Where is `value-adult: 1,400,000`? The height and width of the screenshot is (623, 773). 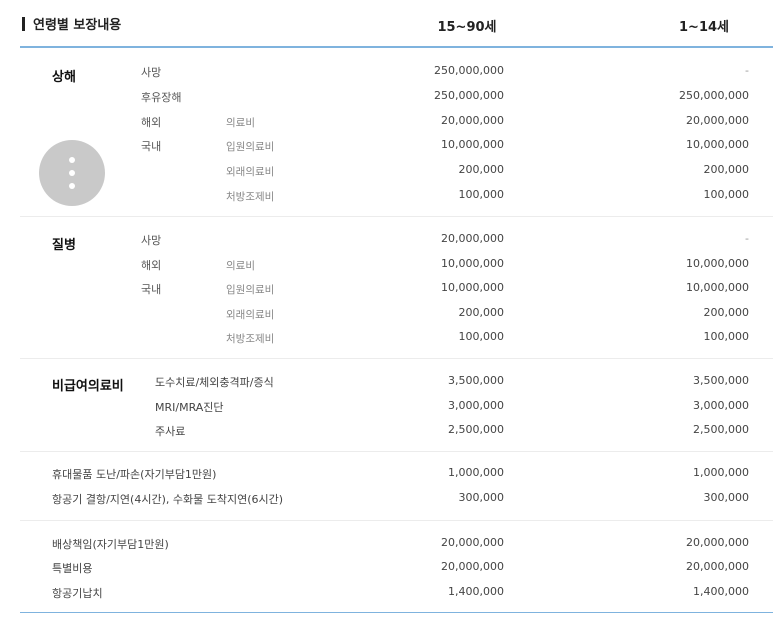 value-adult: 1,400,000 is located at coordinates (476, 591).